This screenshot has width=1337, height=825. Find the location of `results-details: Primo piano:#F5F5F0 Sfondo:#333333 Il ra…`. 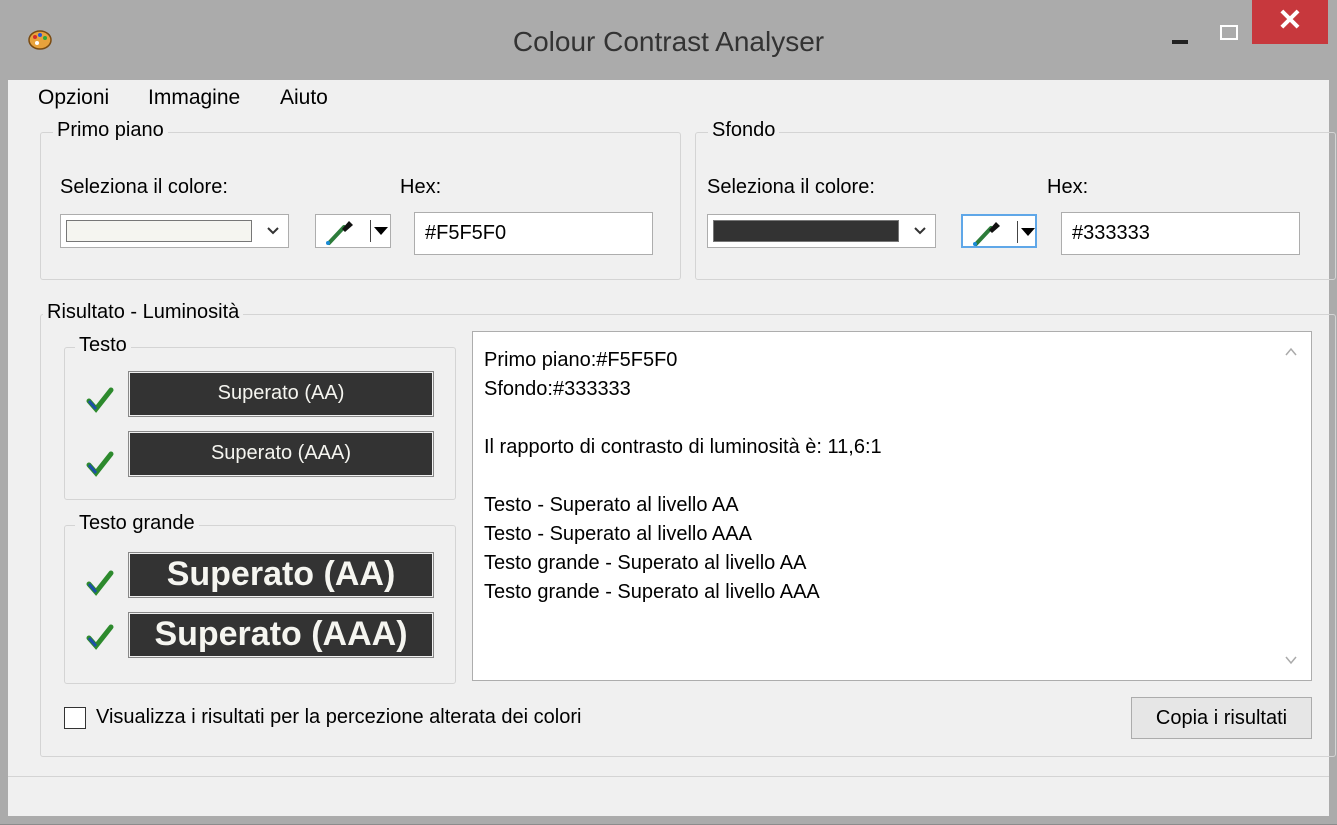

results-details: Primo piano:#F5F5F0 Sfondo:#333333 Il ra… is located at coordinates (683, 476).